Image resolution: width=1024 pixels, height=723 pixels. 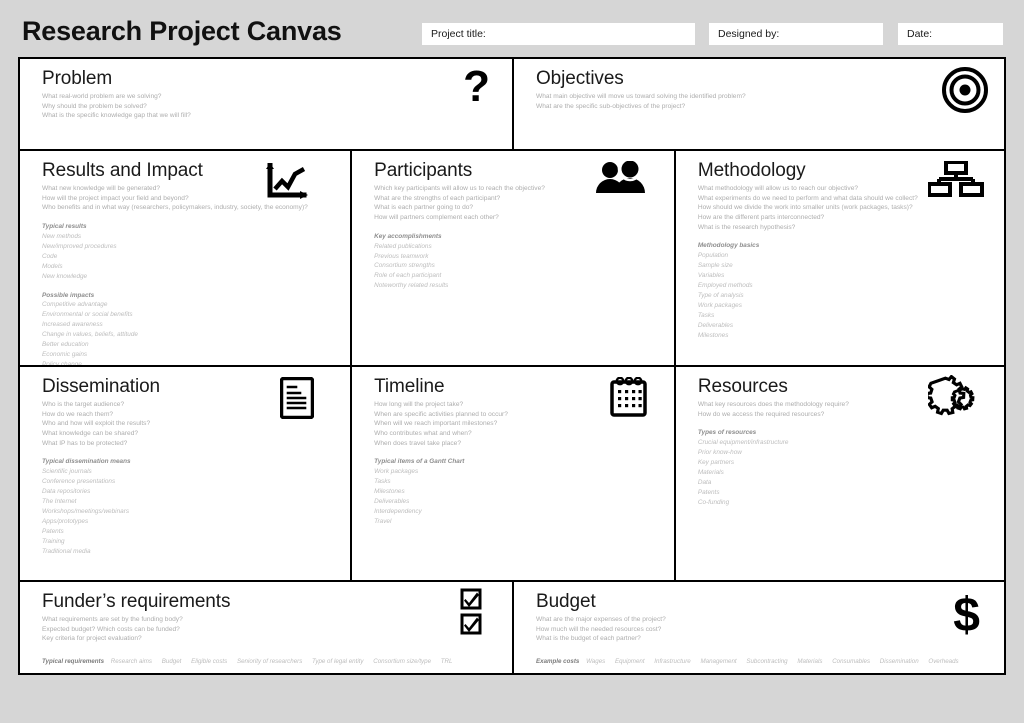 What do you see at coordinates (131, 661) in the screenshot?
I see `inline-item: Research aims` at bounding box center [131, 661].